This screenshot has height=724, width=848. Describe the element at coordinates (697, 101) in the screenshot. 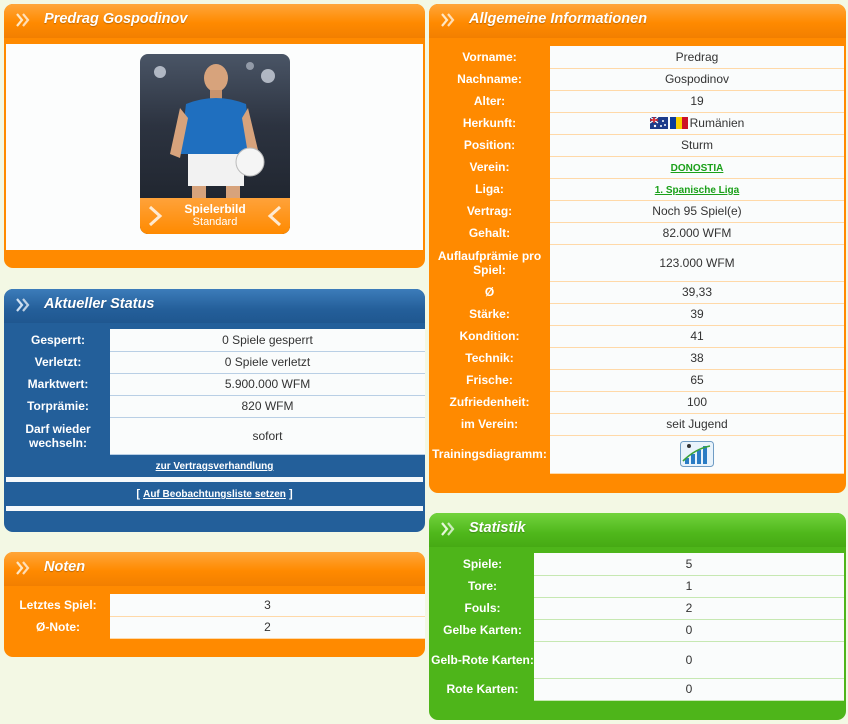

I see `info-value: 19` at that location.